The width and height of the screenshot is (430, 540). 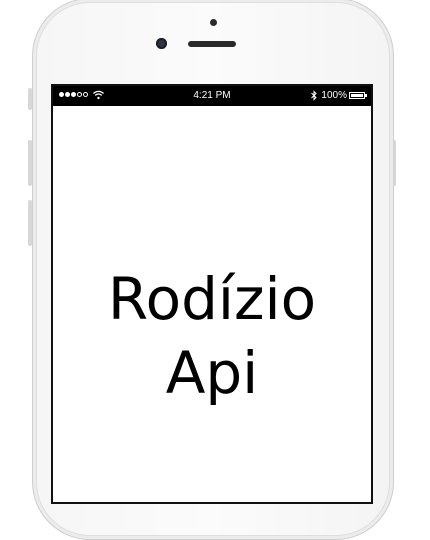 What do you see at coordinates (212, 299) in the screenshot?
I see `app-title-line-1: Rodízio` at bounding box center [212, 299].